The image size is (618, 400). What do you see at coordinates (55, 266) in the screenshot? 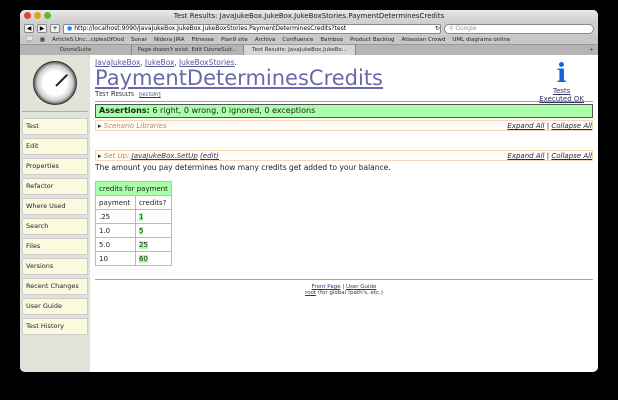
I see `sidebar-item-versions: Versions` at bounding box center [55, 266].